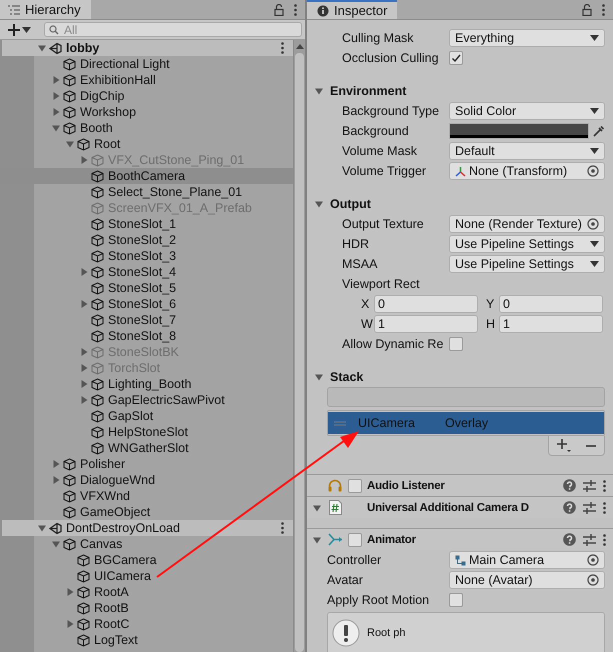 The image size is (613, 652). I want to click on scroll-up-icon, so click(300, 46).